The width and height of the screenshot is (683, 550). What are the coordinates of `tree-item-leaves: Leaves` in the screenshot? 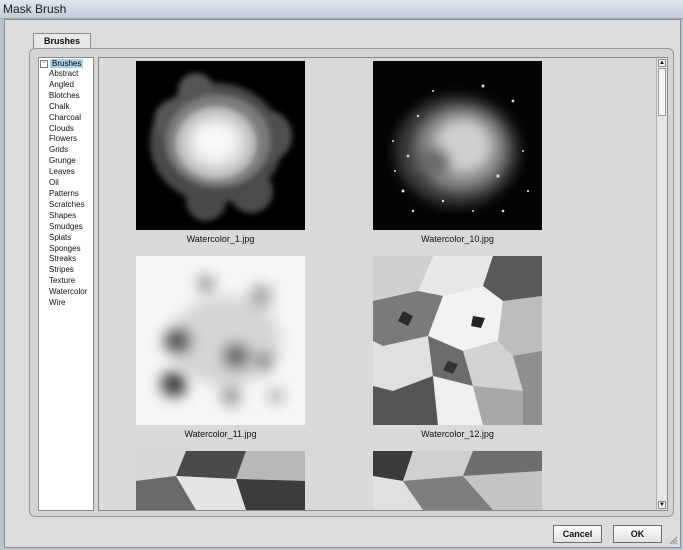 It's located at (68, 172).